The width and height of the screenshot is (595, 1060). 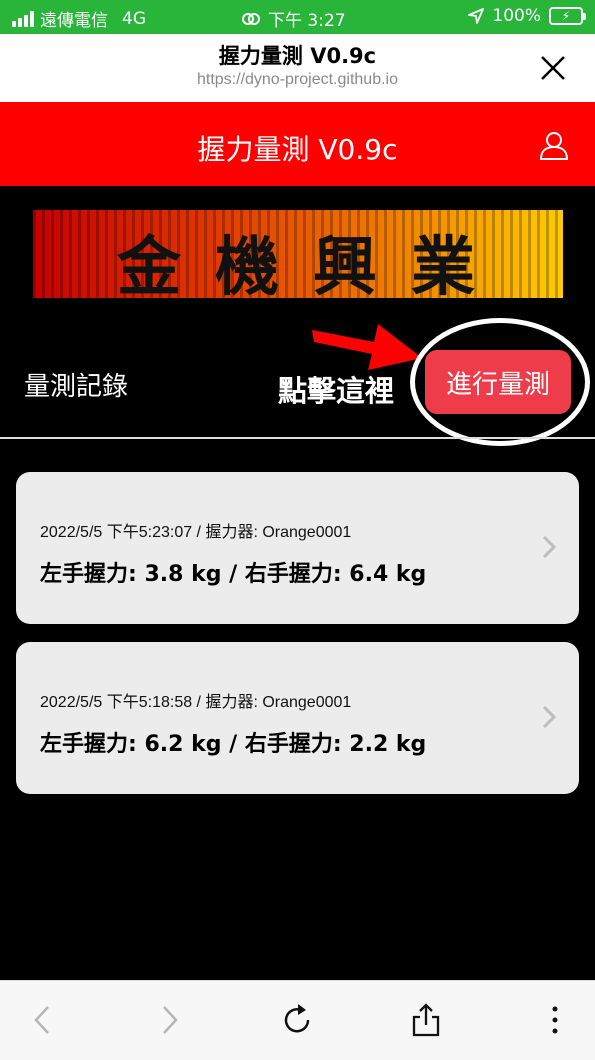 I want to click on status-center: 下午 3:27, so click(x=293, y=18).